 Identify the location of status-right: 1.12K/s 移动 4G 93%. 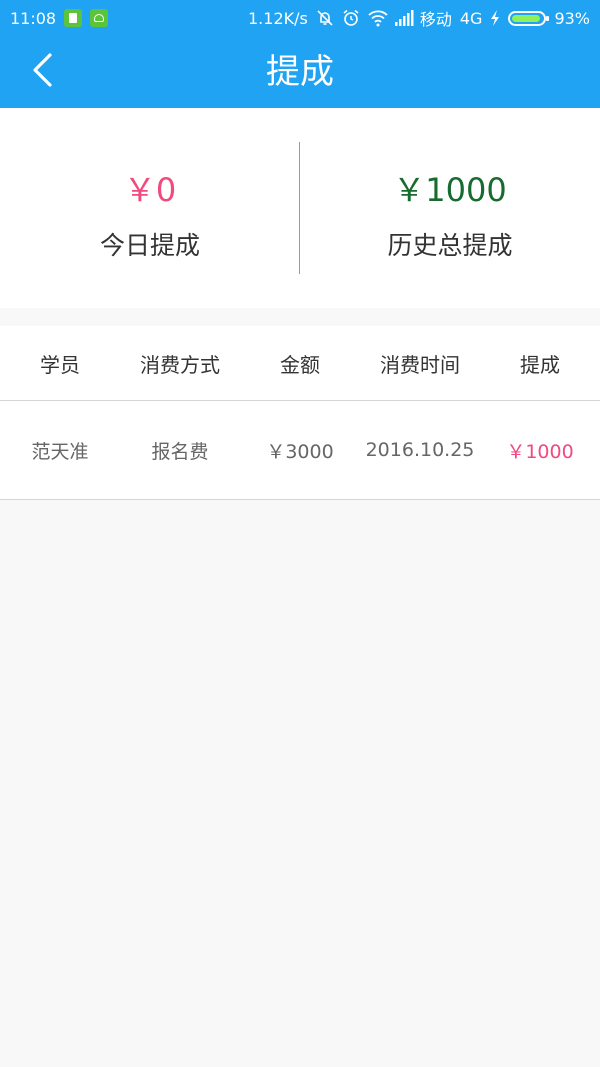
(419, 18).